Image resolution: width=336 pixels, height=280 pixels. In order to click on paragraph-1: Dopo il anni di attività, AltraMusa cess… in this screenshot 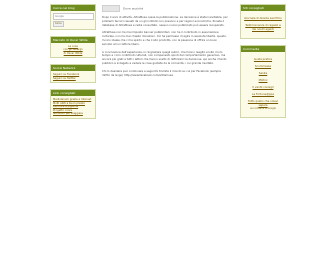, I will do `click(165, 21)`.